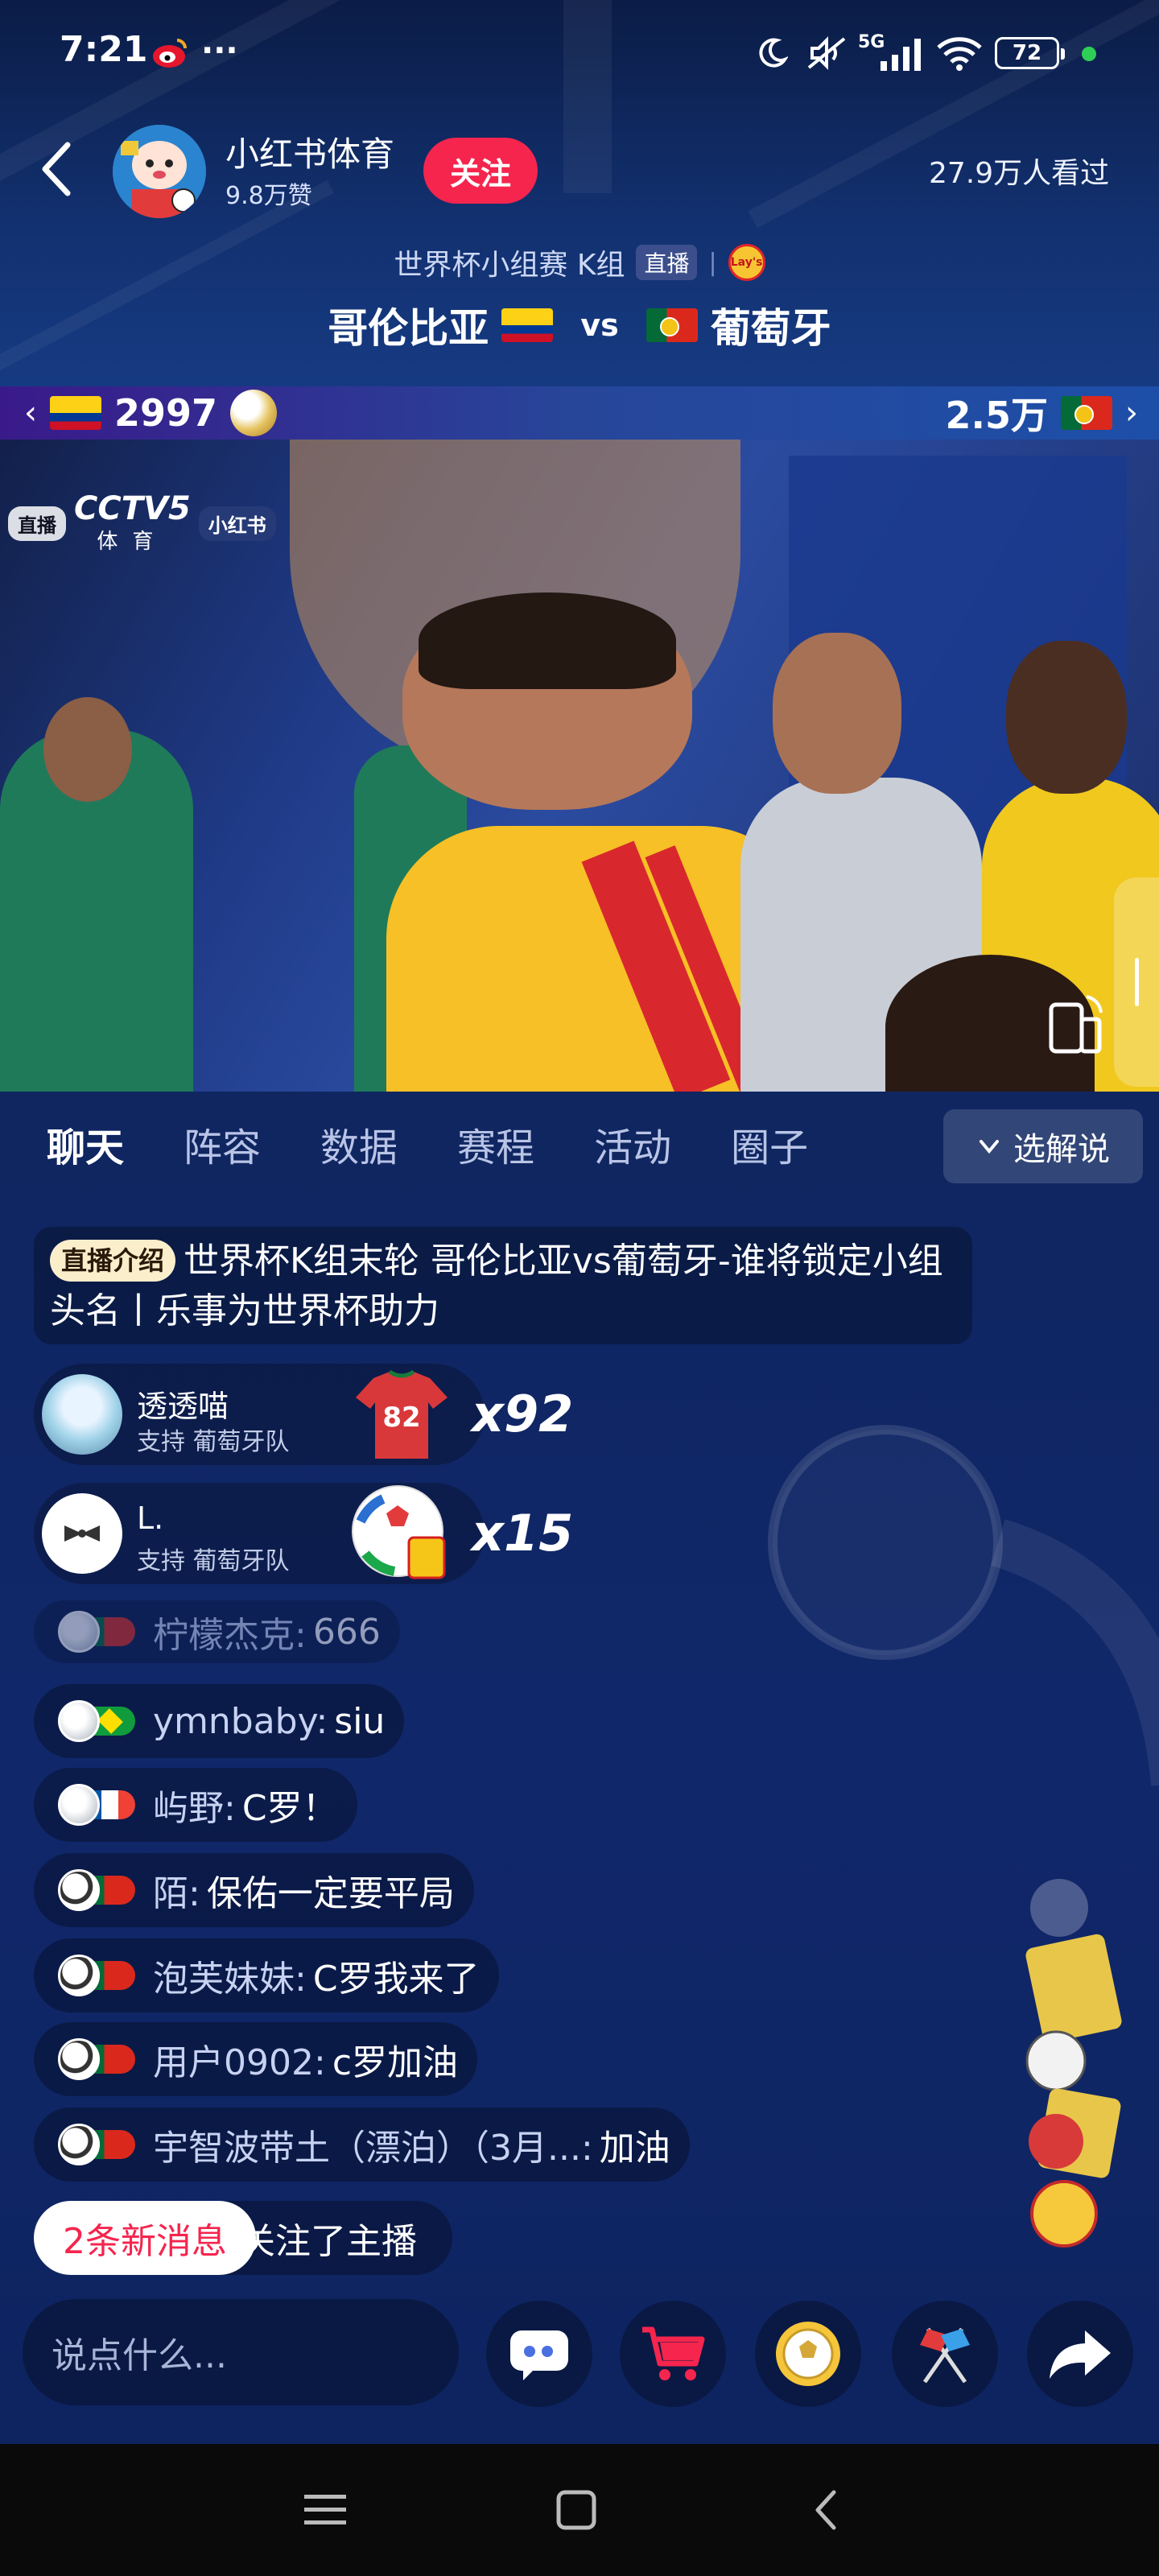 This screenshot has height=2576, width=1159. What do you see at coordinates (85, 1144) in the screenshot?
I see `tab-chat: 聊天` at bounding box center [85, 1144].